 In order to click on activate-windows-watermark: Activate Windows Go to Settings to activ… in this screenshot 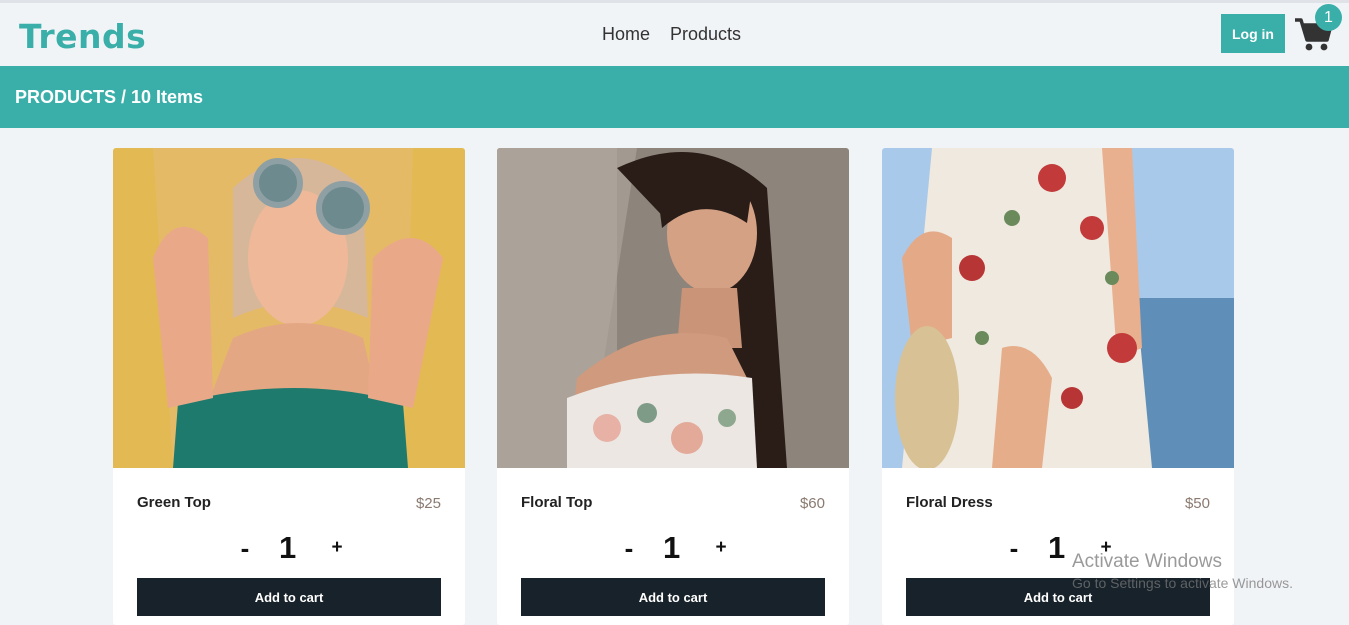, I will do `click(1182, 571)`.